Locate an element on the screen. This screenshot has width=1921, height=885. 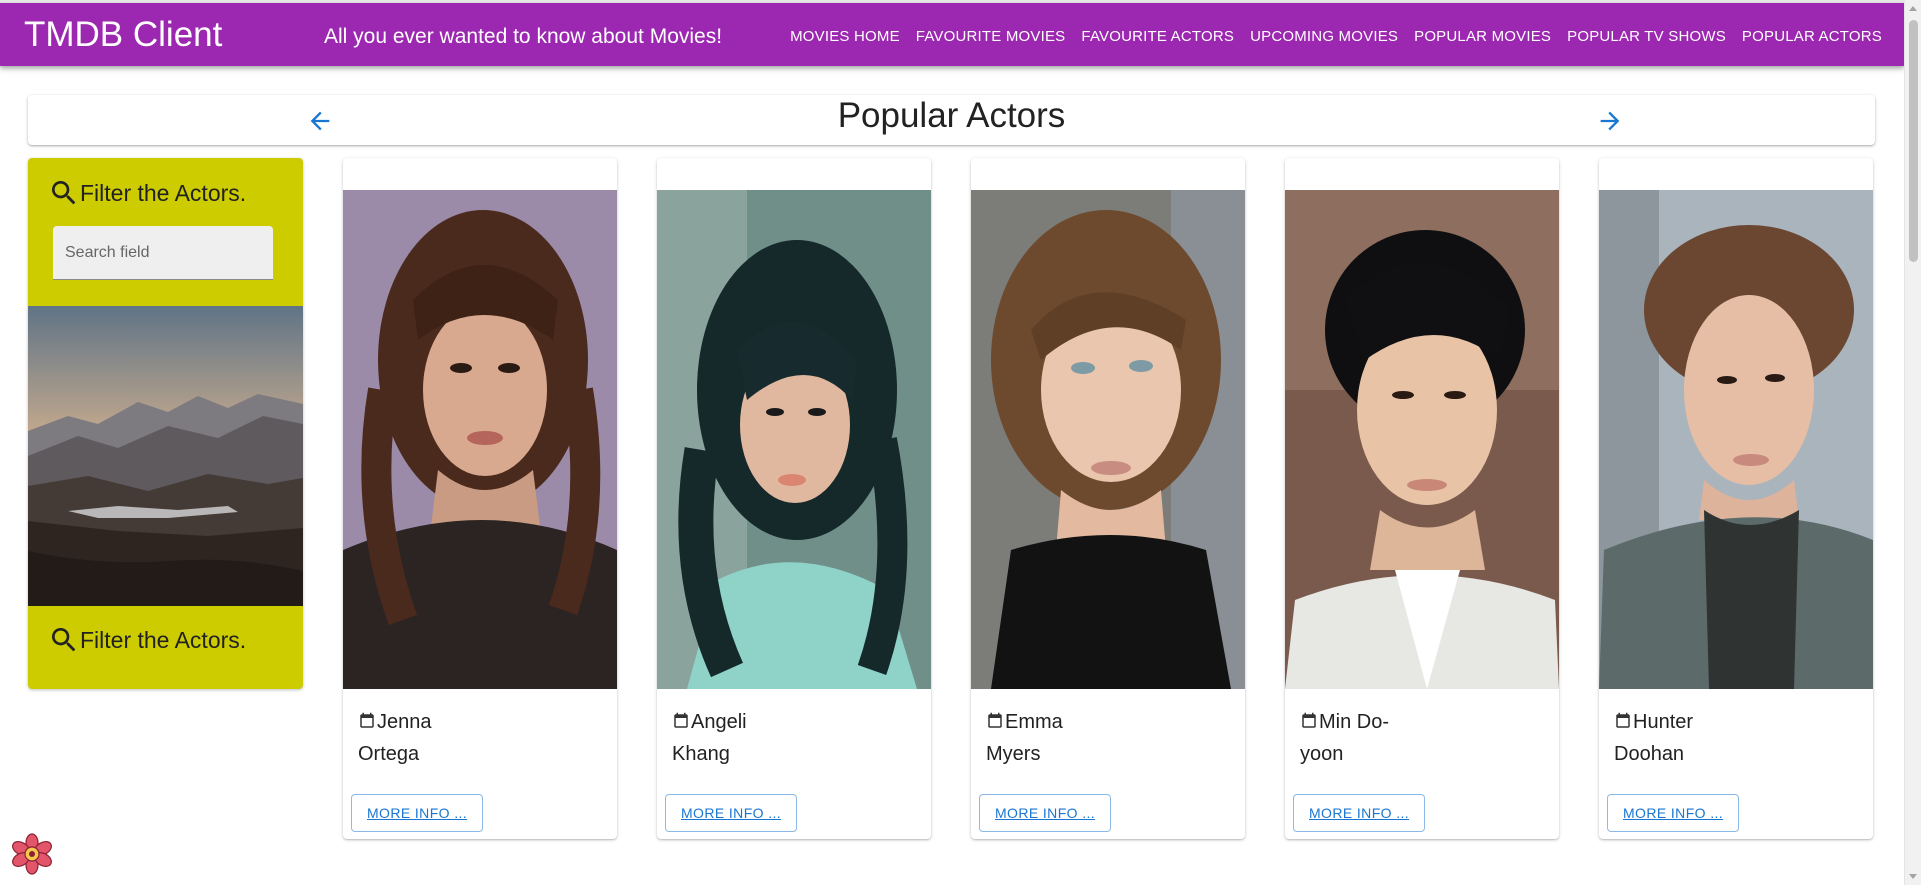
nav-upcoming-movies: UPCOMING MOVIES is located at coordinates (1324, 37).